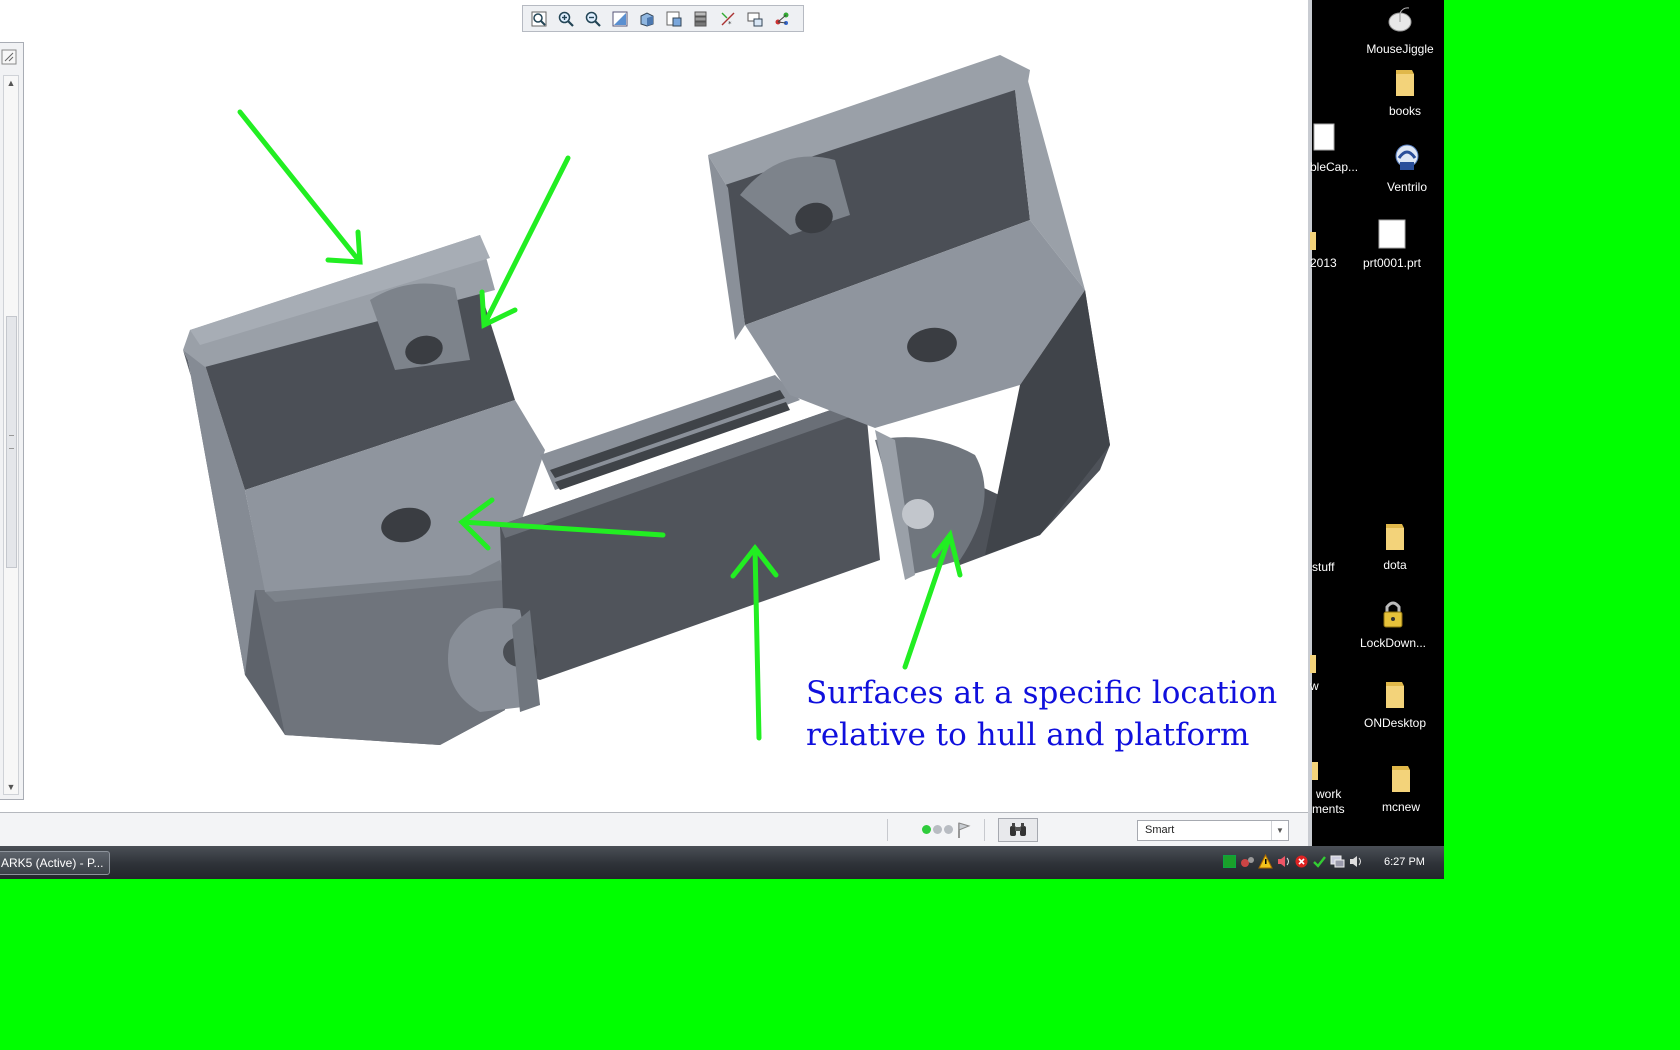 This screenshot has height=1050, width=1680. I want to click on desktop-icon-label: dota, so click(1395, 565).